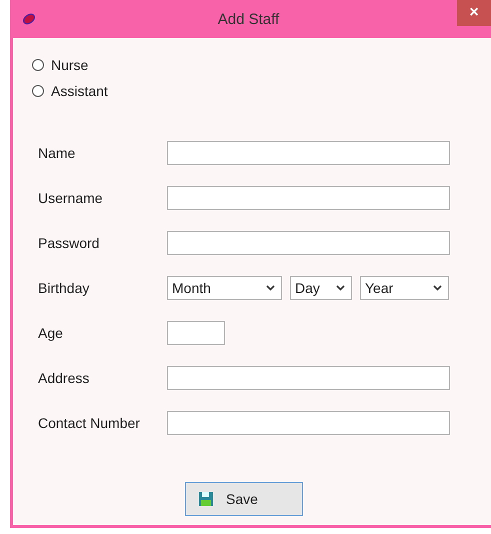 This screenshot has height=534, width=491. I want to click on close-button: ×, so click(474, 13).